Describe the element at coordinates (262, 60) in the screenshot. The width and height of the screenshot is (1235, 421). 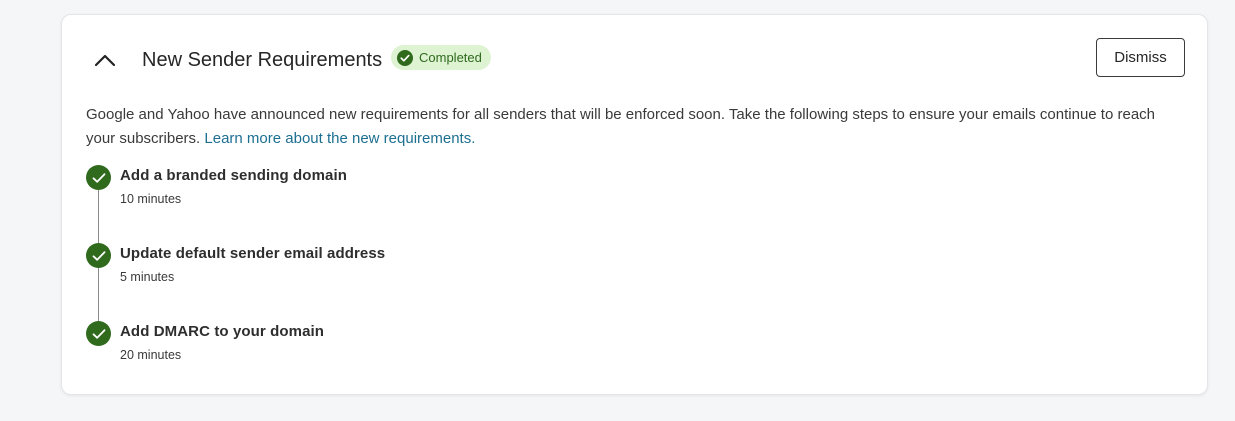
I see `card-title: New Sender Requirements` at that location.